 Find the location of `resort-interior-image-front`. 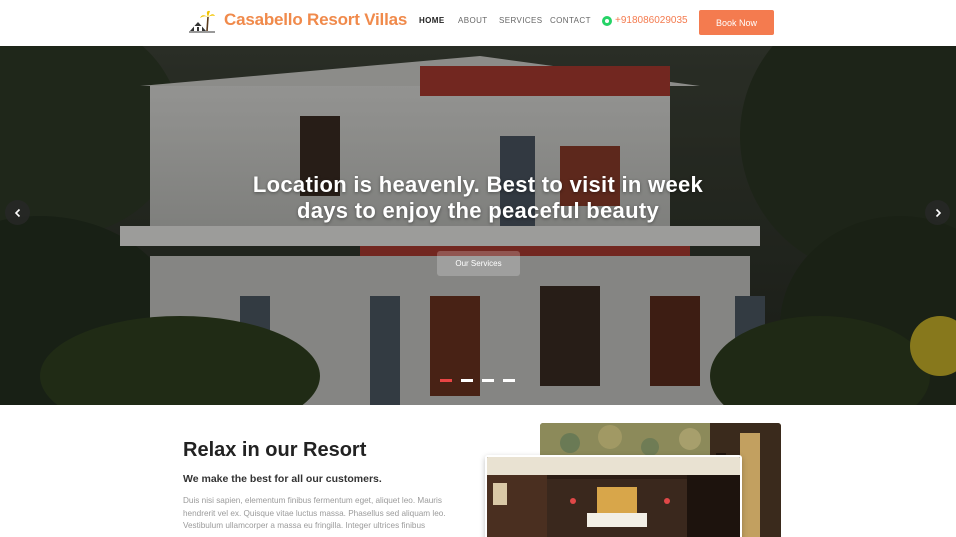

resort-interior-image-front is located at coordinates (613, 496).